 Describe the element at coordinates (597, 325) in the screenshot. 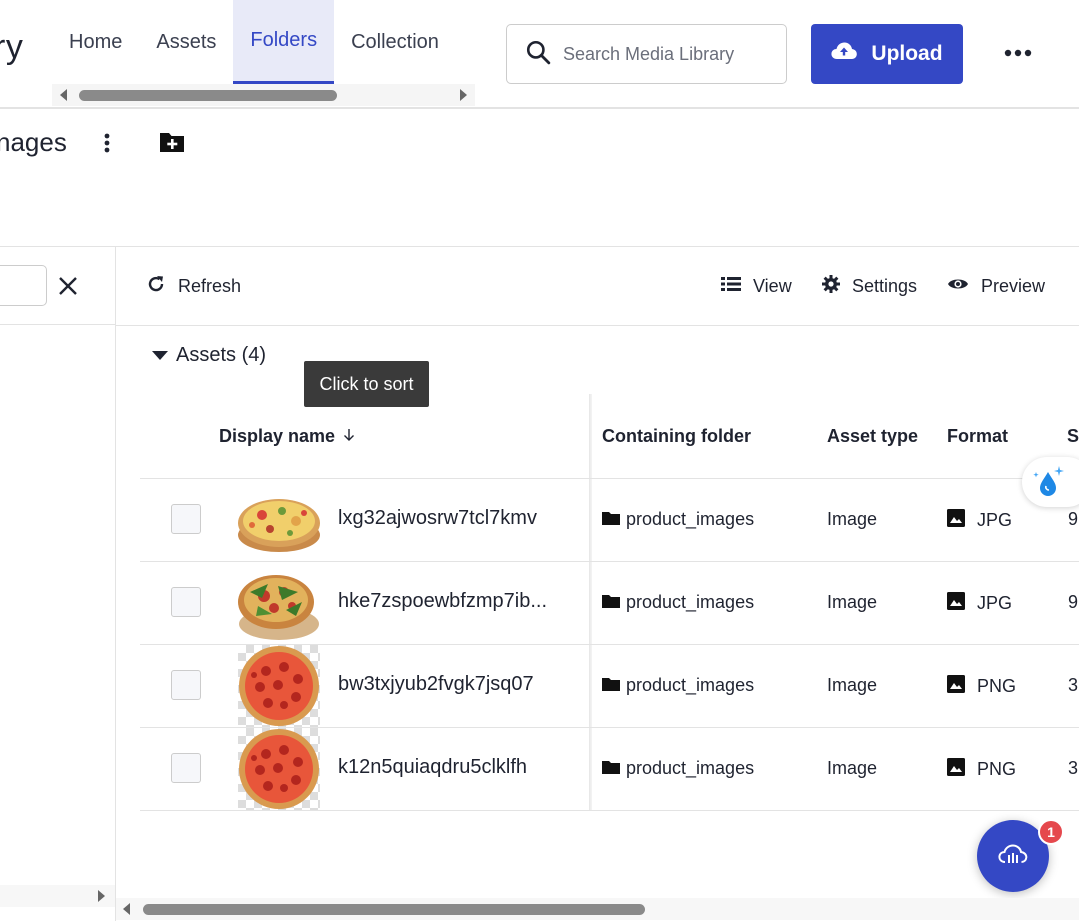

I see `toolbar-divider` at that location.